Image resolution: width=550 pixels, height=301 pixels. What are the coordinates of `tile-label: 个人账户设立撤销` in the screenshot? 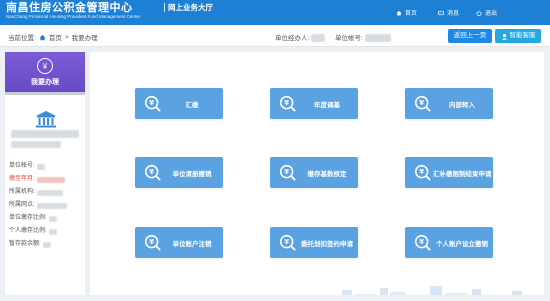 It's located at (462, 244).